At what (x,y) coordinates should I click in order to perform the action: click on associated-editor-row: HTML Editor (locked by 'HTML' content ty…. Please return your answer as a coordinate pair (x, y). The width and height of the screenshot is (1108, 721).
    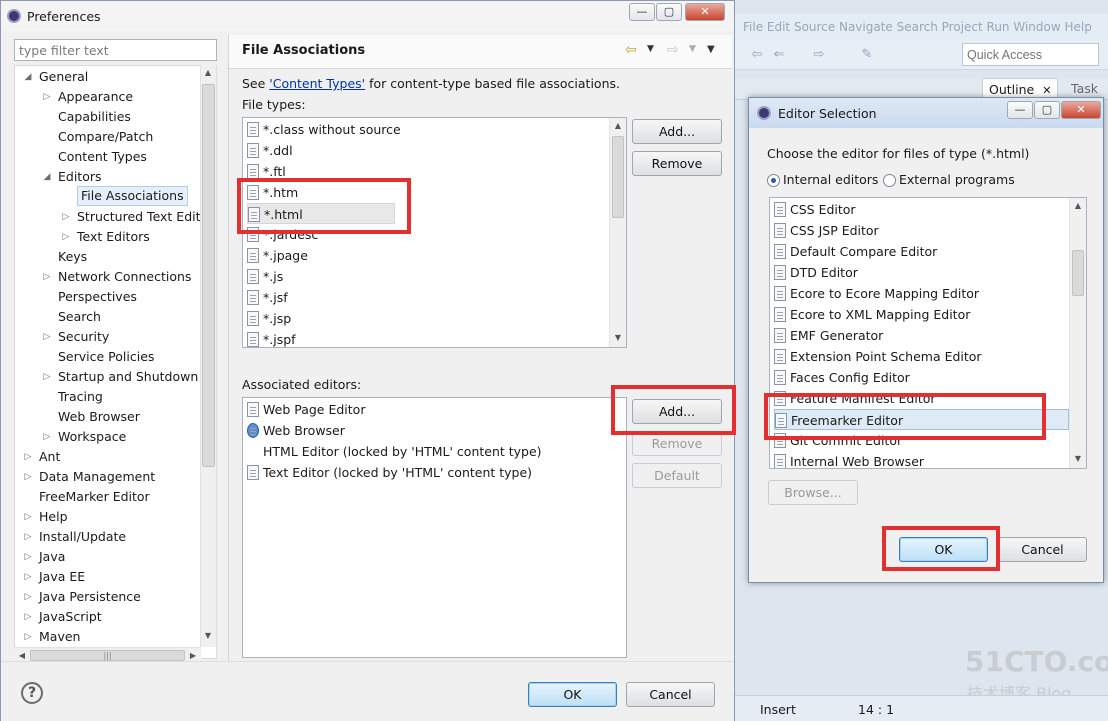
    Looking at the image, I should click on (394, 451).